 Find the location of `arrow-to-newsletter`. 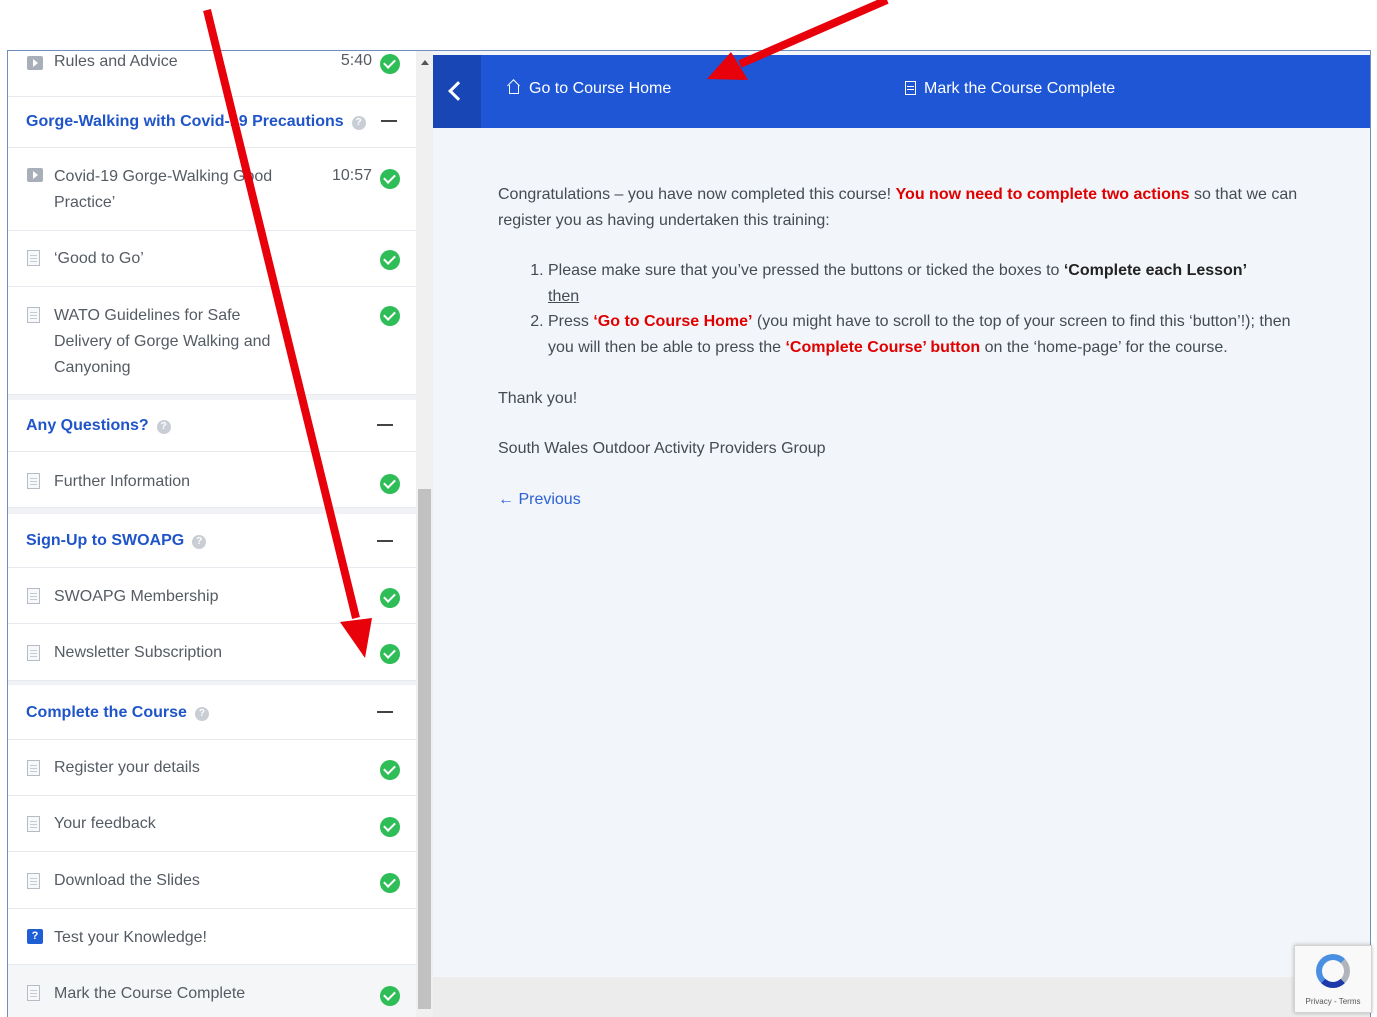

arrow-to-newsletter is located at coordinates (281, 314).